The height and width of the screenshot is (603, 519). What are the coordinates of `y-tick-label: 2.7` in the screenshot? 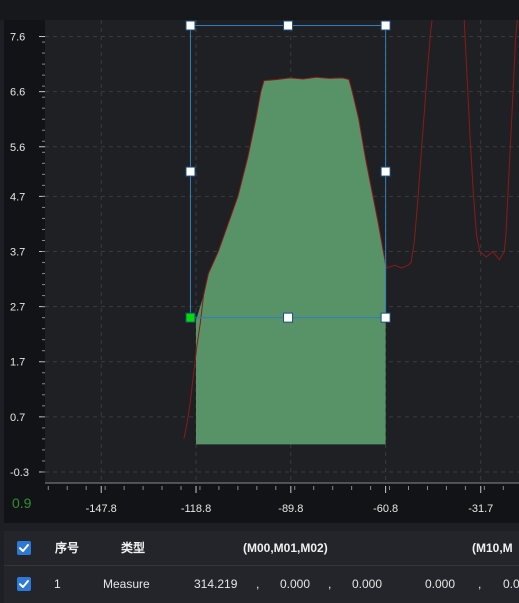 It's located at (17, 308).